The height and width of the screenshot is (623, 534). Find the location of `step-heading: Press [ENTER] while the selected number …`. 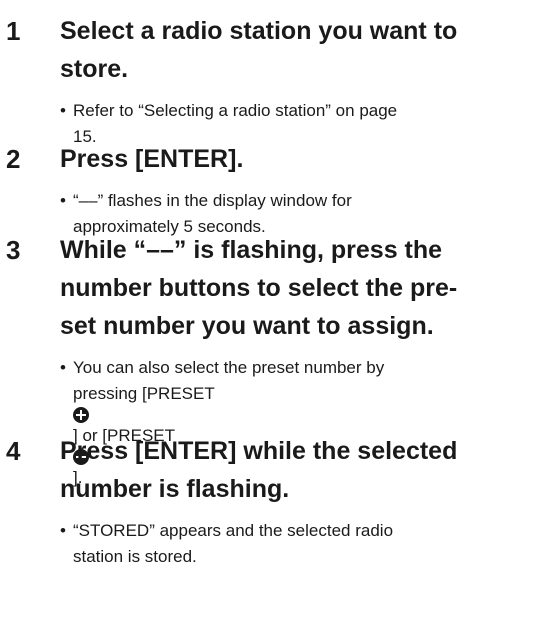

step-heading: Press [ENTER] while the selected number … is located at coordinates (297, 470).